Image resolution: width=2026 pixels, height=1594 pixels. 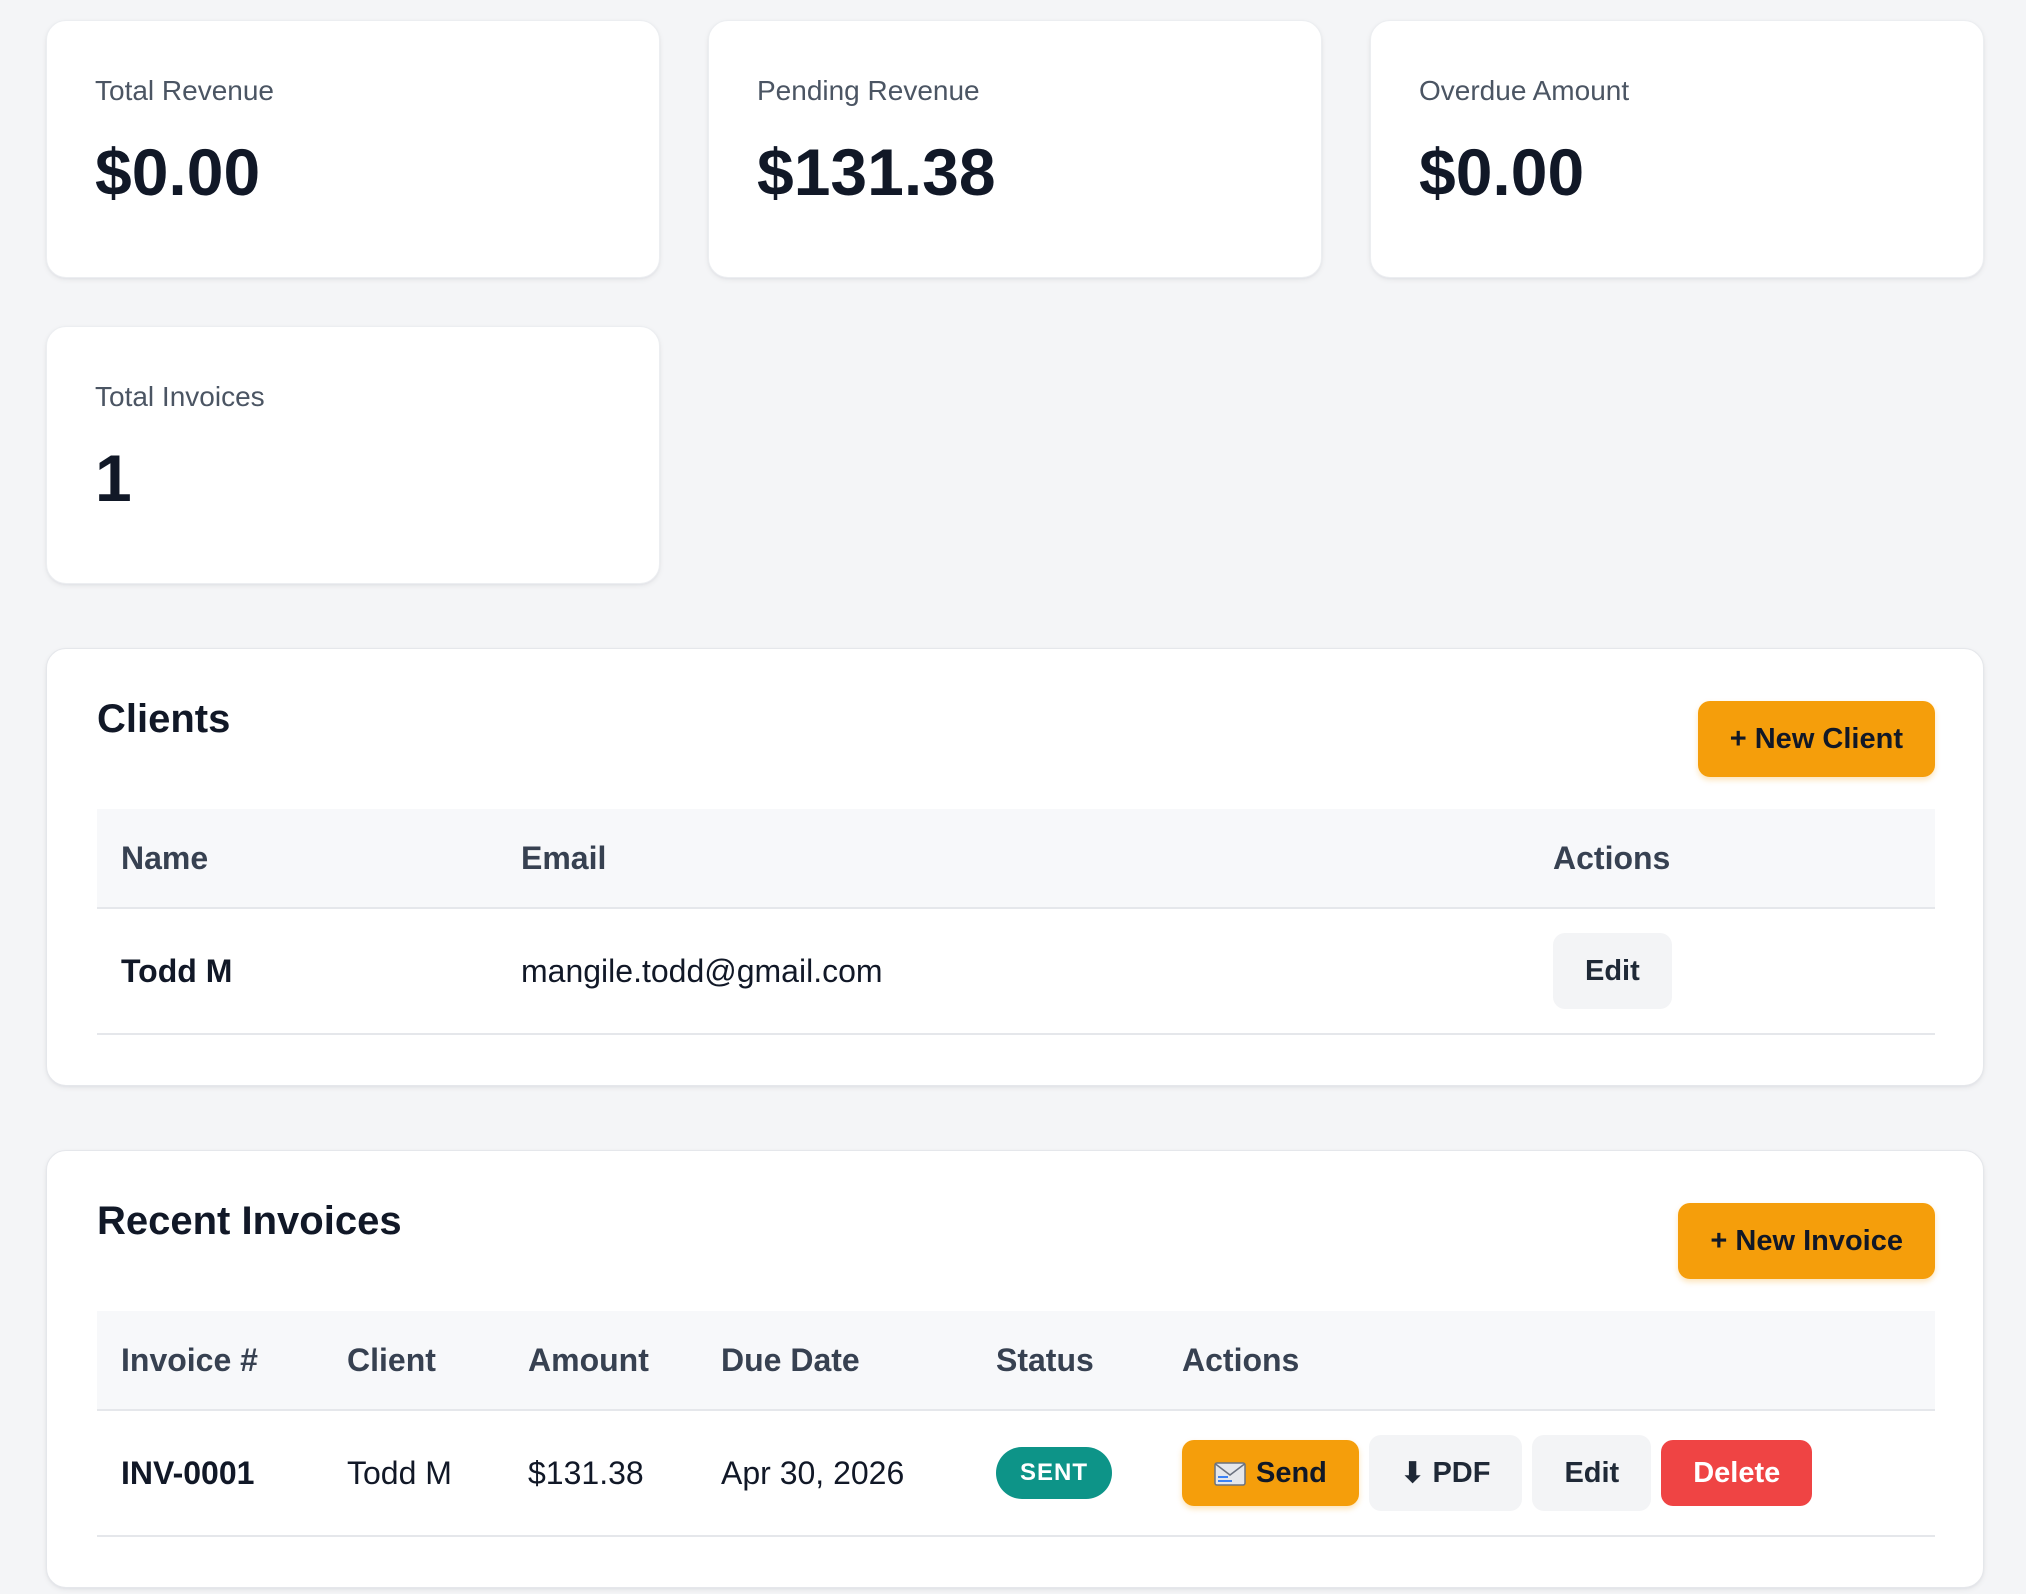 What do you see at coordinates (1737, 1473) in the screenshot?
I see `delete-invoice-button: Delete` at bounding box center [1737, 1473].